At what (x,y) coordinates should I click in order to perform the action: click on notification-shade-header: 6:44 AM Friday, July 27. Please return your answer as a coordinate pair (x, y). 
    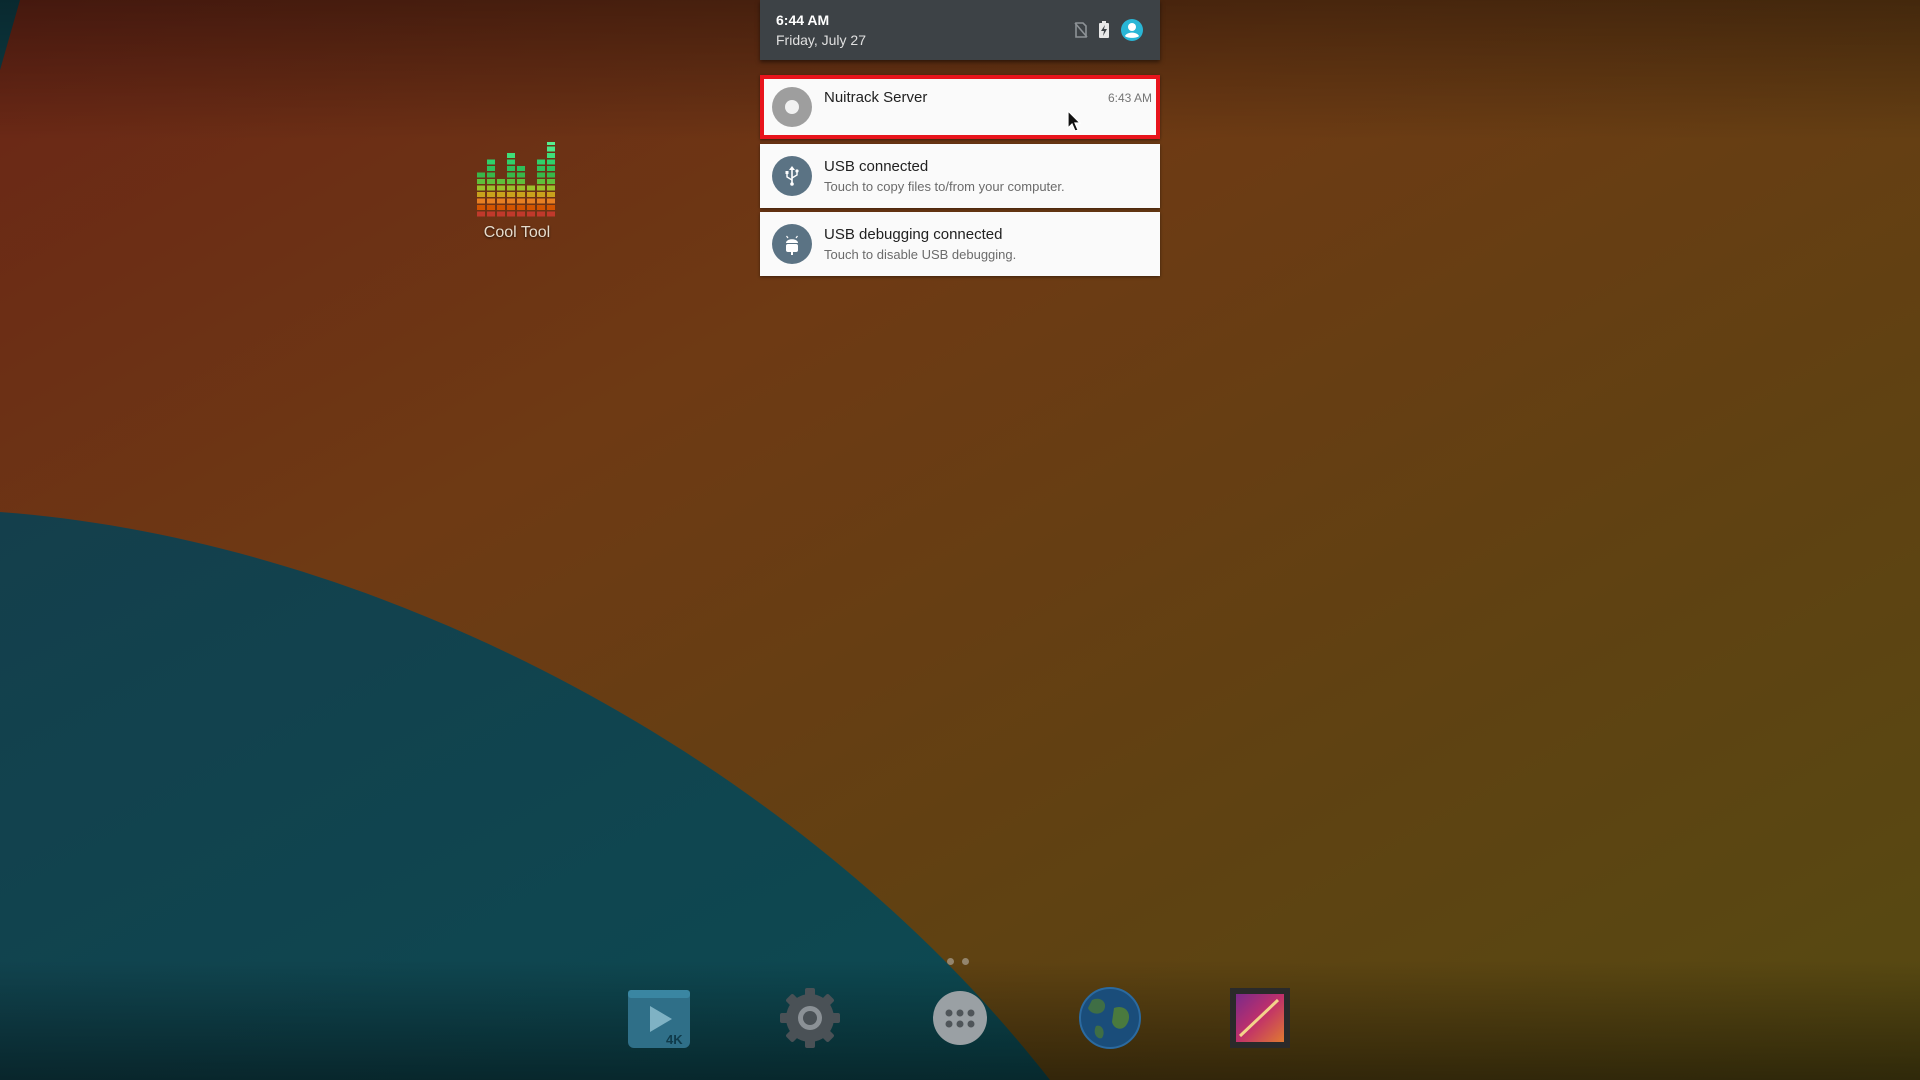
    Looking at the image, I should click on (960, 30).